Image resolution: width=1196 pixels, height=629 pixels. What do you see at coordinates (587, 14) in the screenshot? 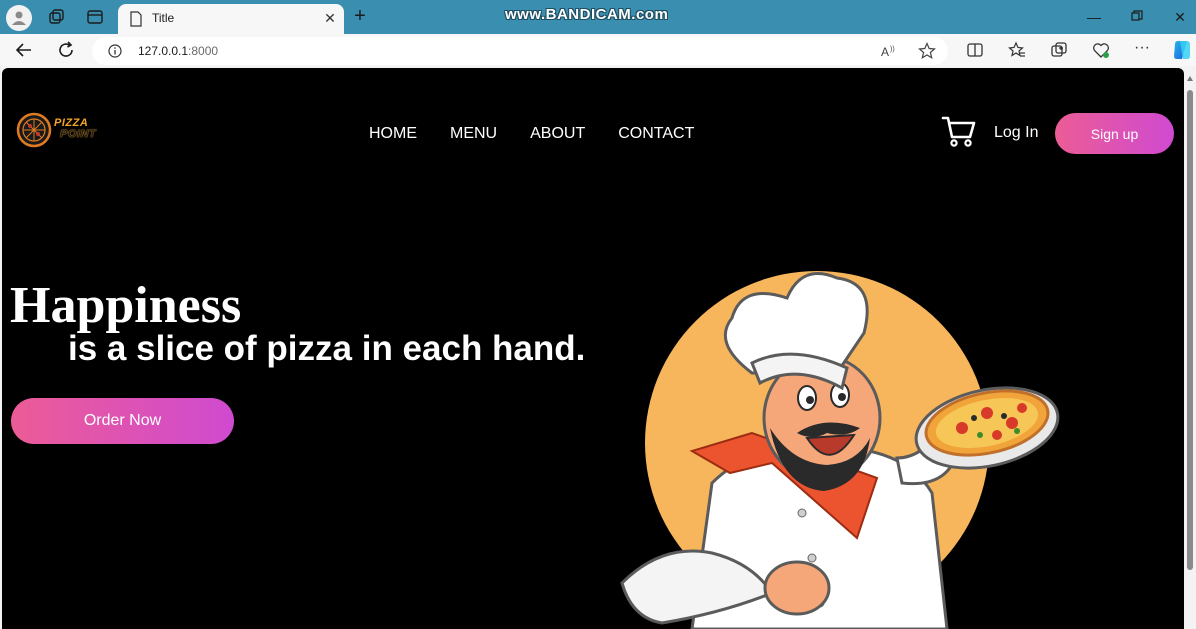
I see `recording-watermark: www.BANDICAM.com` at bounding box center [587, 14].